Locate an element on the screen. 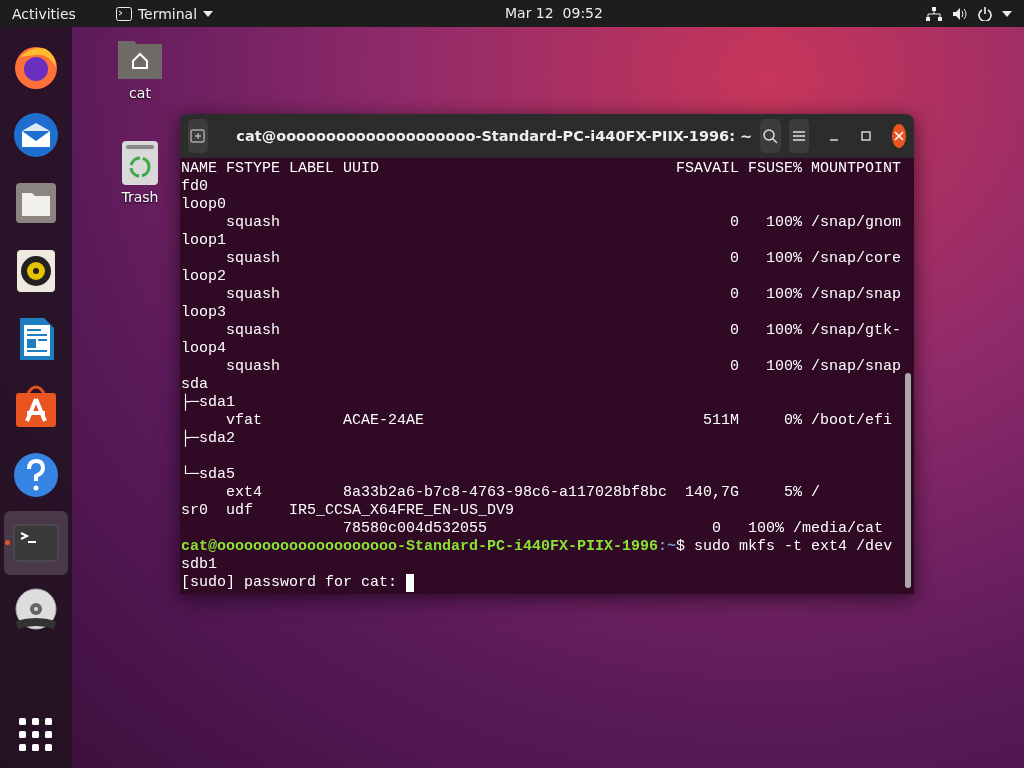 Image resolution: width=1024 pixels, height=768 pixels. terminal-line: sda is located at coordinates (194, 384).